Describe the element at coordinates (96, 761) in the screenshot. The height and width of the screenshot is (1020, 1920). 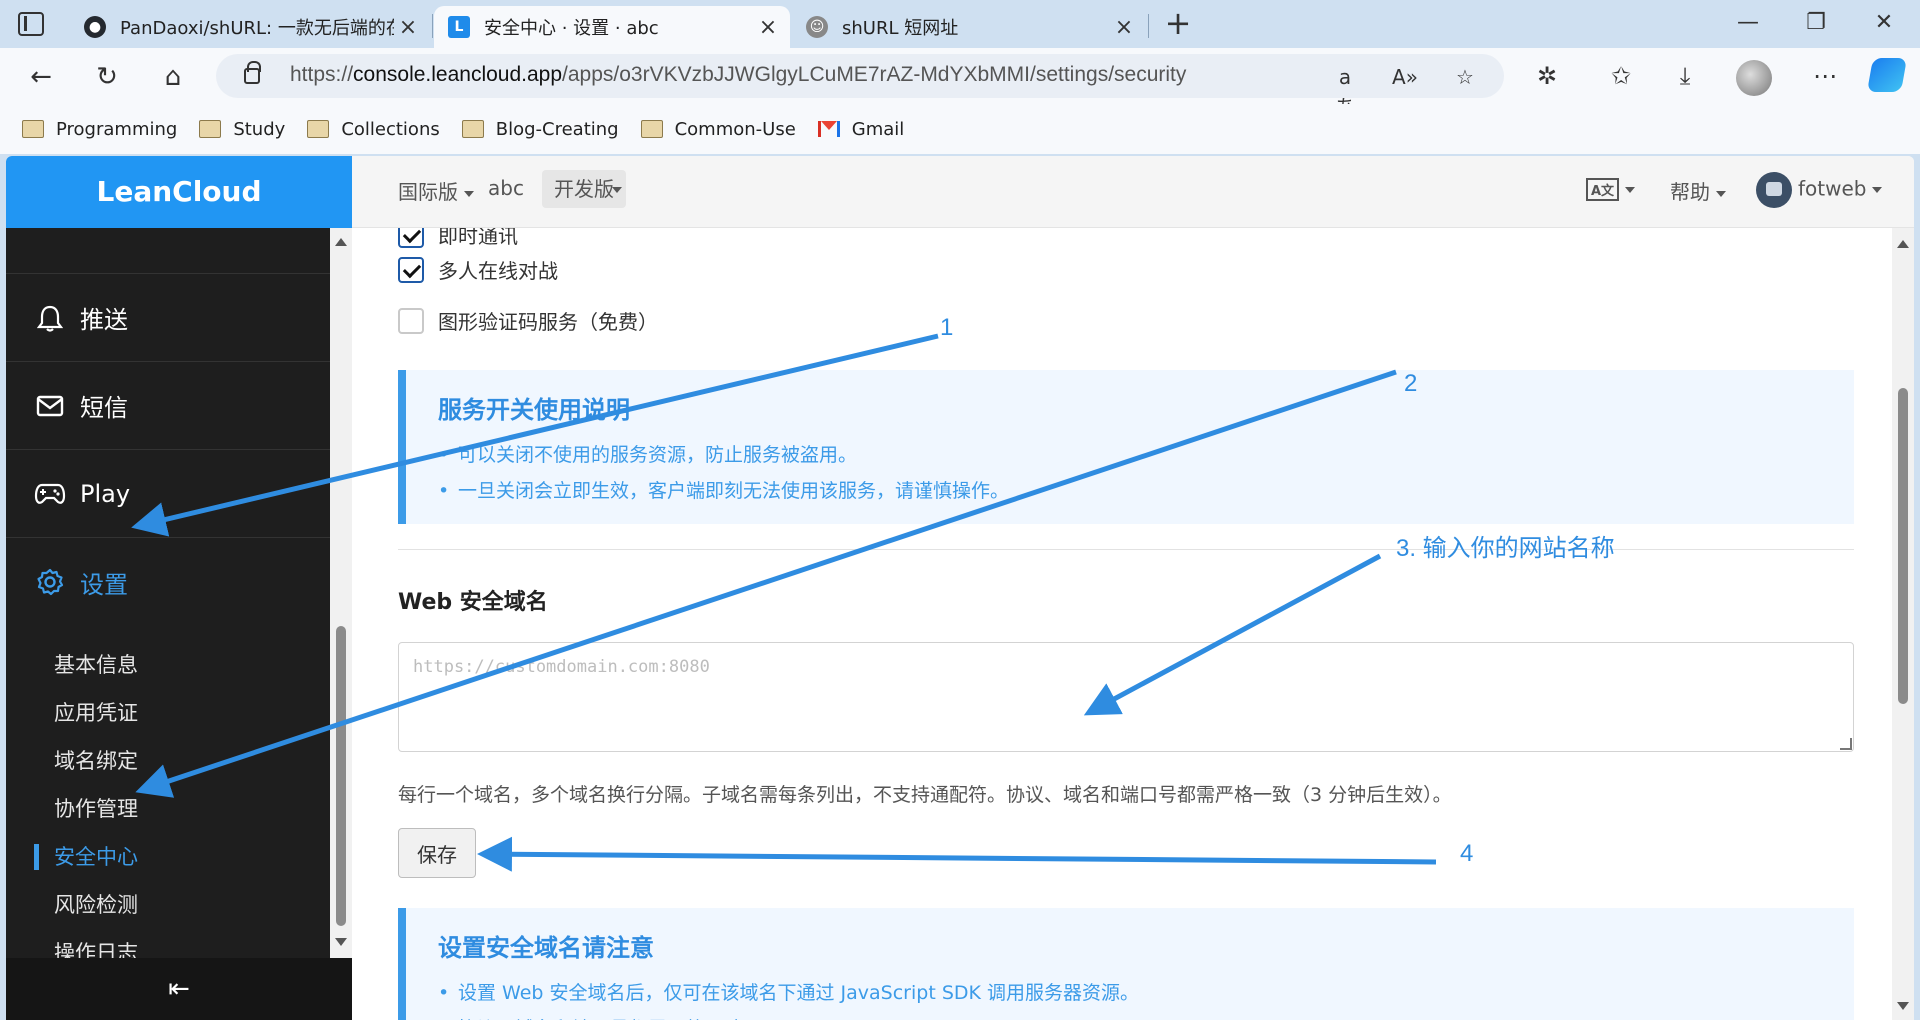
I see `sidebar-subitem-label: 域名绑定` at that location.